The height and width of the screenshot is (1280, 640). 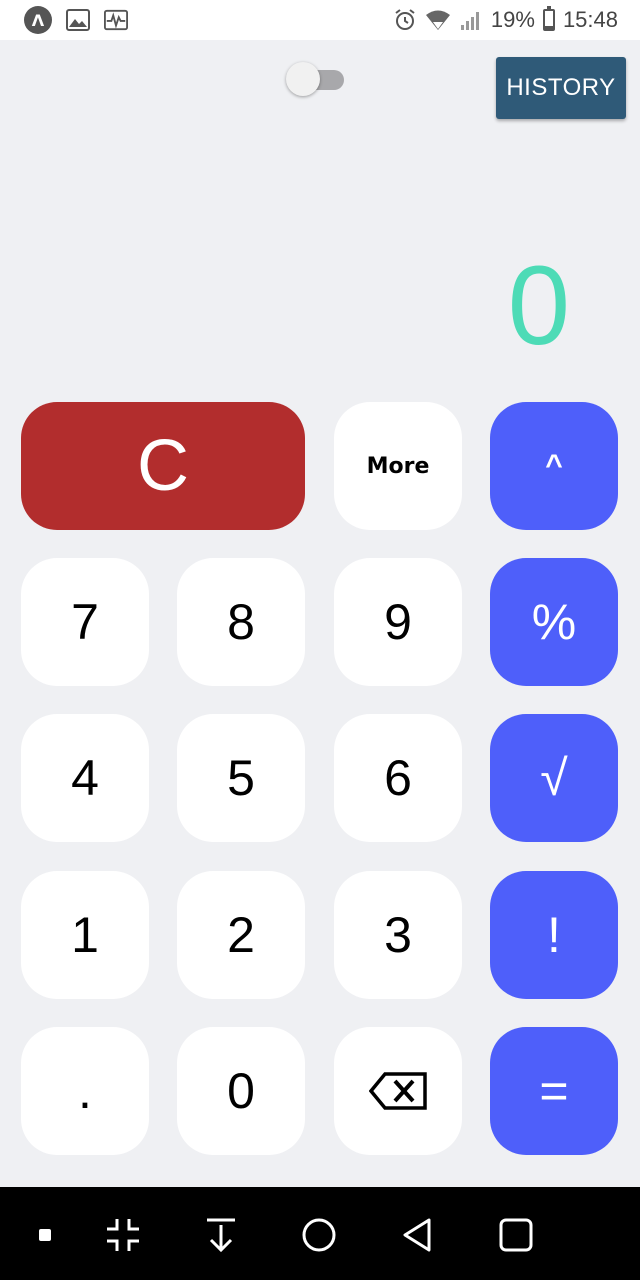 I want to click on download-icon, so click(x=221, y=1235).